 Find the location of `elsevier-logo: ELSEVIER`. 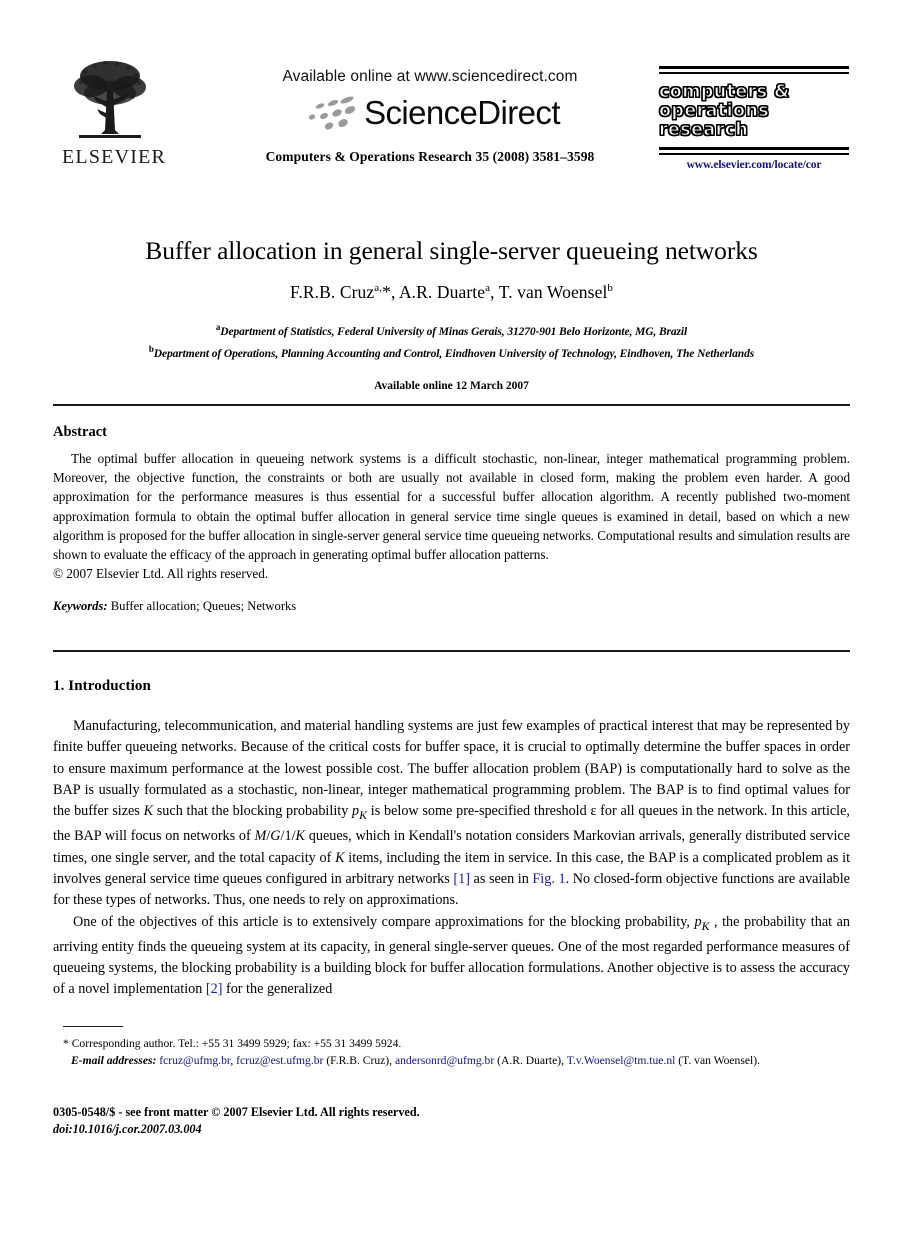

elsevier-logo: ELSEVIER is located at coordinates (114, 112).